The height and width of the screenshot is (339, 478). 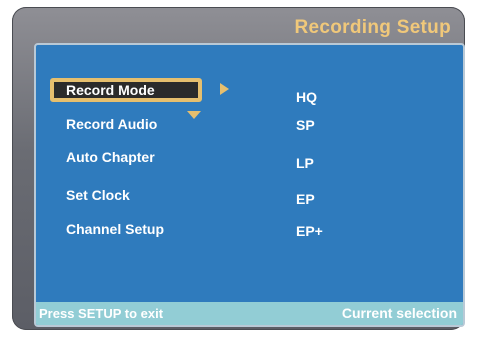 What do you see at coordinates (194, 115) in the screenshot?
I see `triangle-down-icon` at bounding box center [194, 115].